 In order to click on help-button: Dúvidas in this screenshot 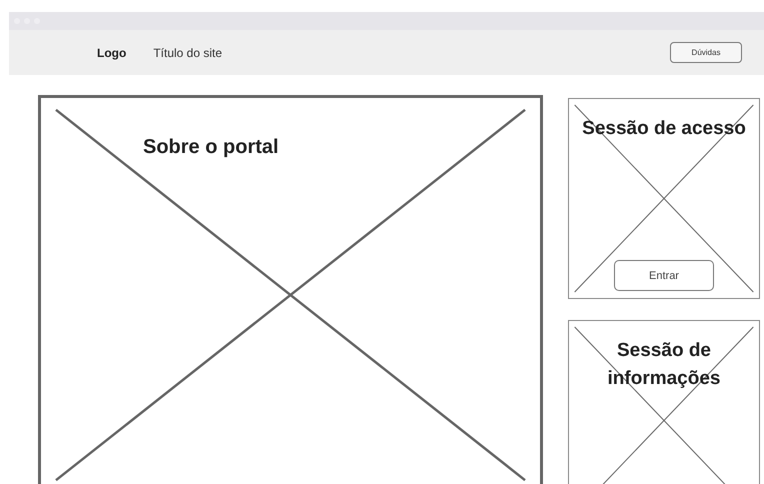, I will do `click(706, 52)`.